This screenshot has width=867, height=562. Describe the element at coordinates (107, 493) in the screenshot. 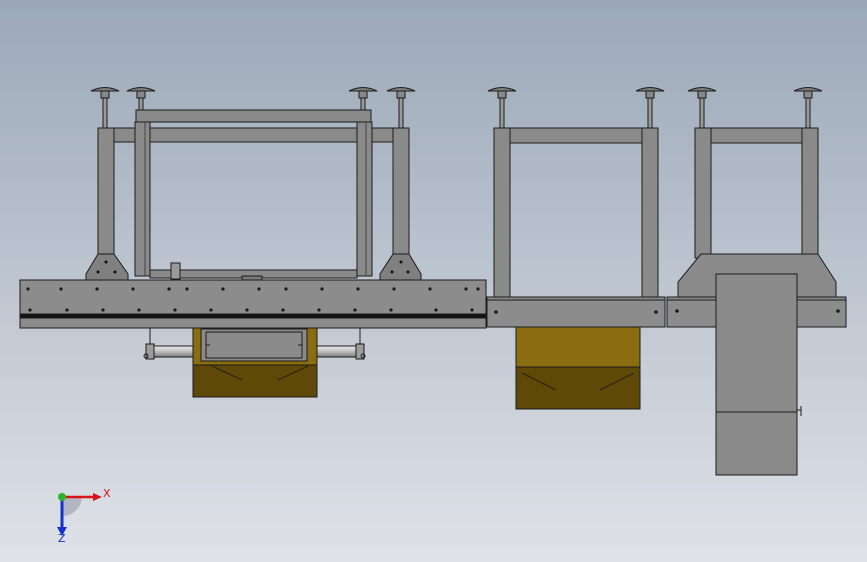

I see `x-axis-label: X` at that location.